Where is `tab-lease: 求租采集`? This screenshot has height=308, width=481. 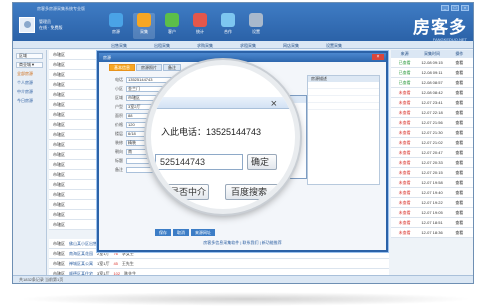 tab-lease: 求租采集 is located at coordinates (248, 45).